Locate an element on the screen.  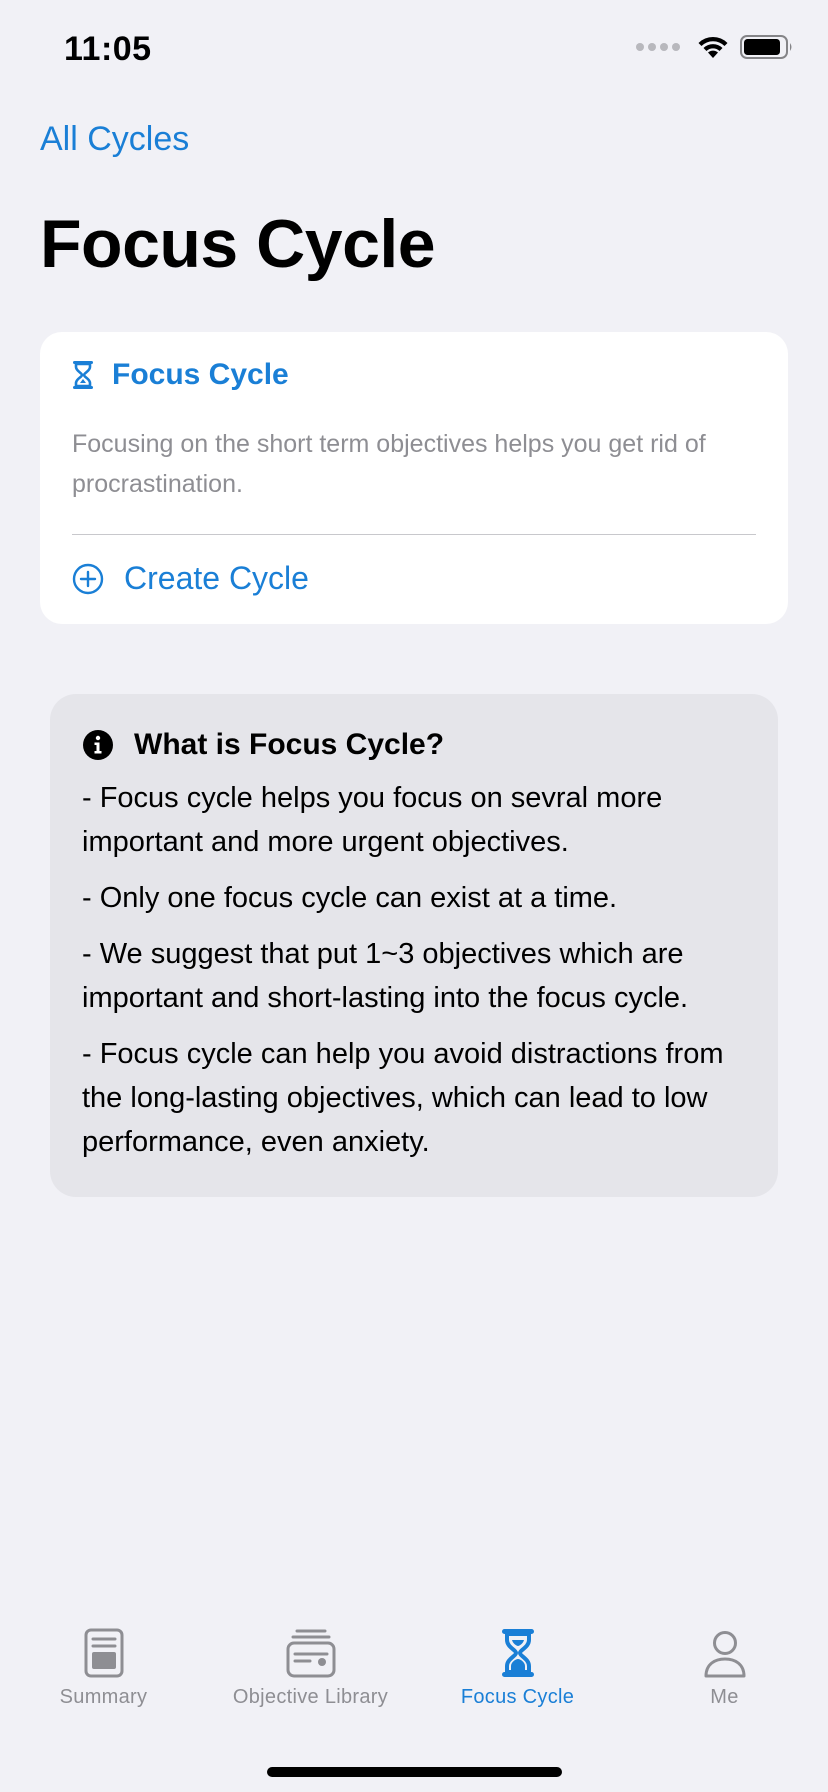
tab-bar: Summary Objective Library Focus Cycle Me is located at coordinates (414, 1670).